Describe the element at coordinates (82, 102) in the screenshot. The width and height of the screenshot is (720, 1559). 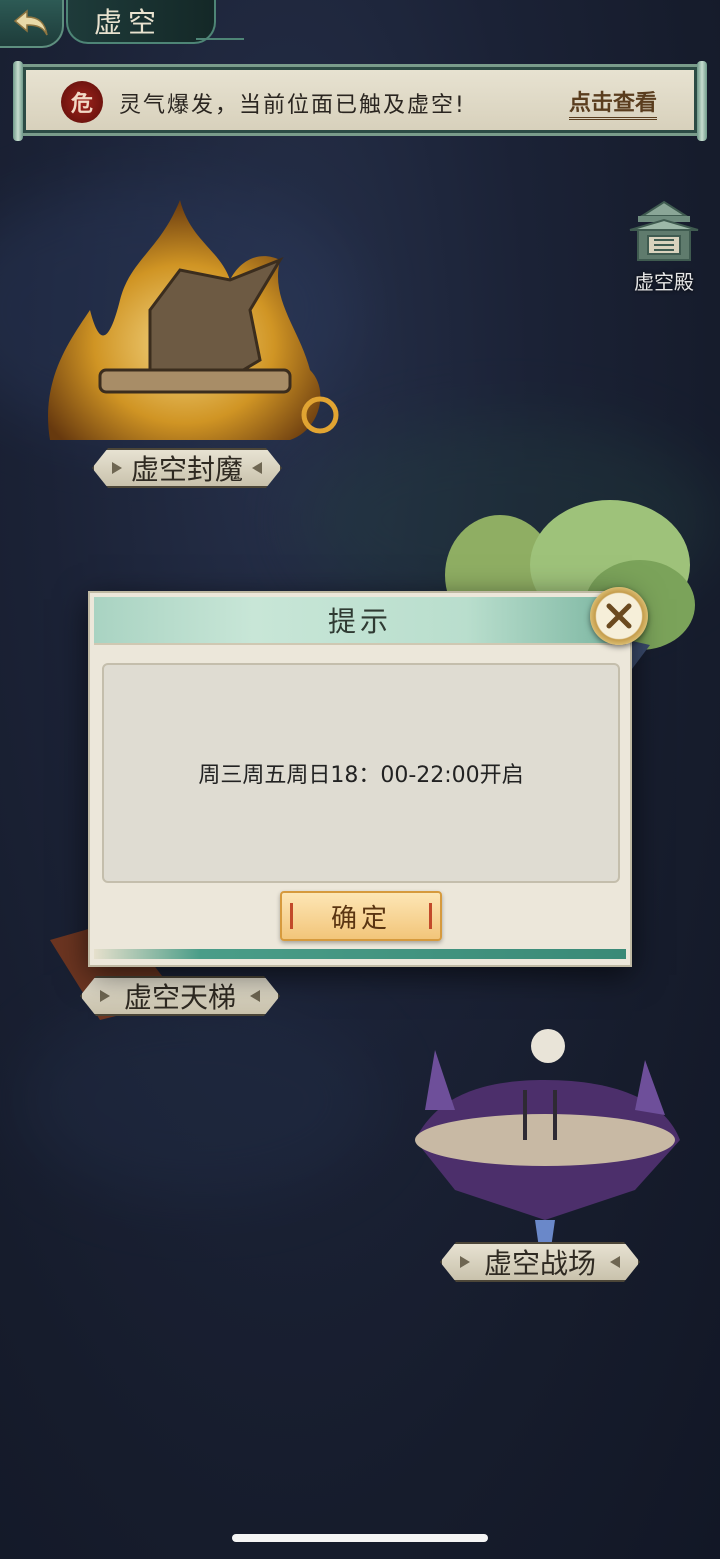
I see `danger-seal-icon: 危` at that location.